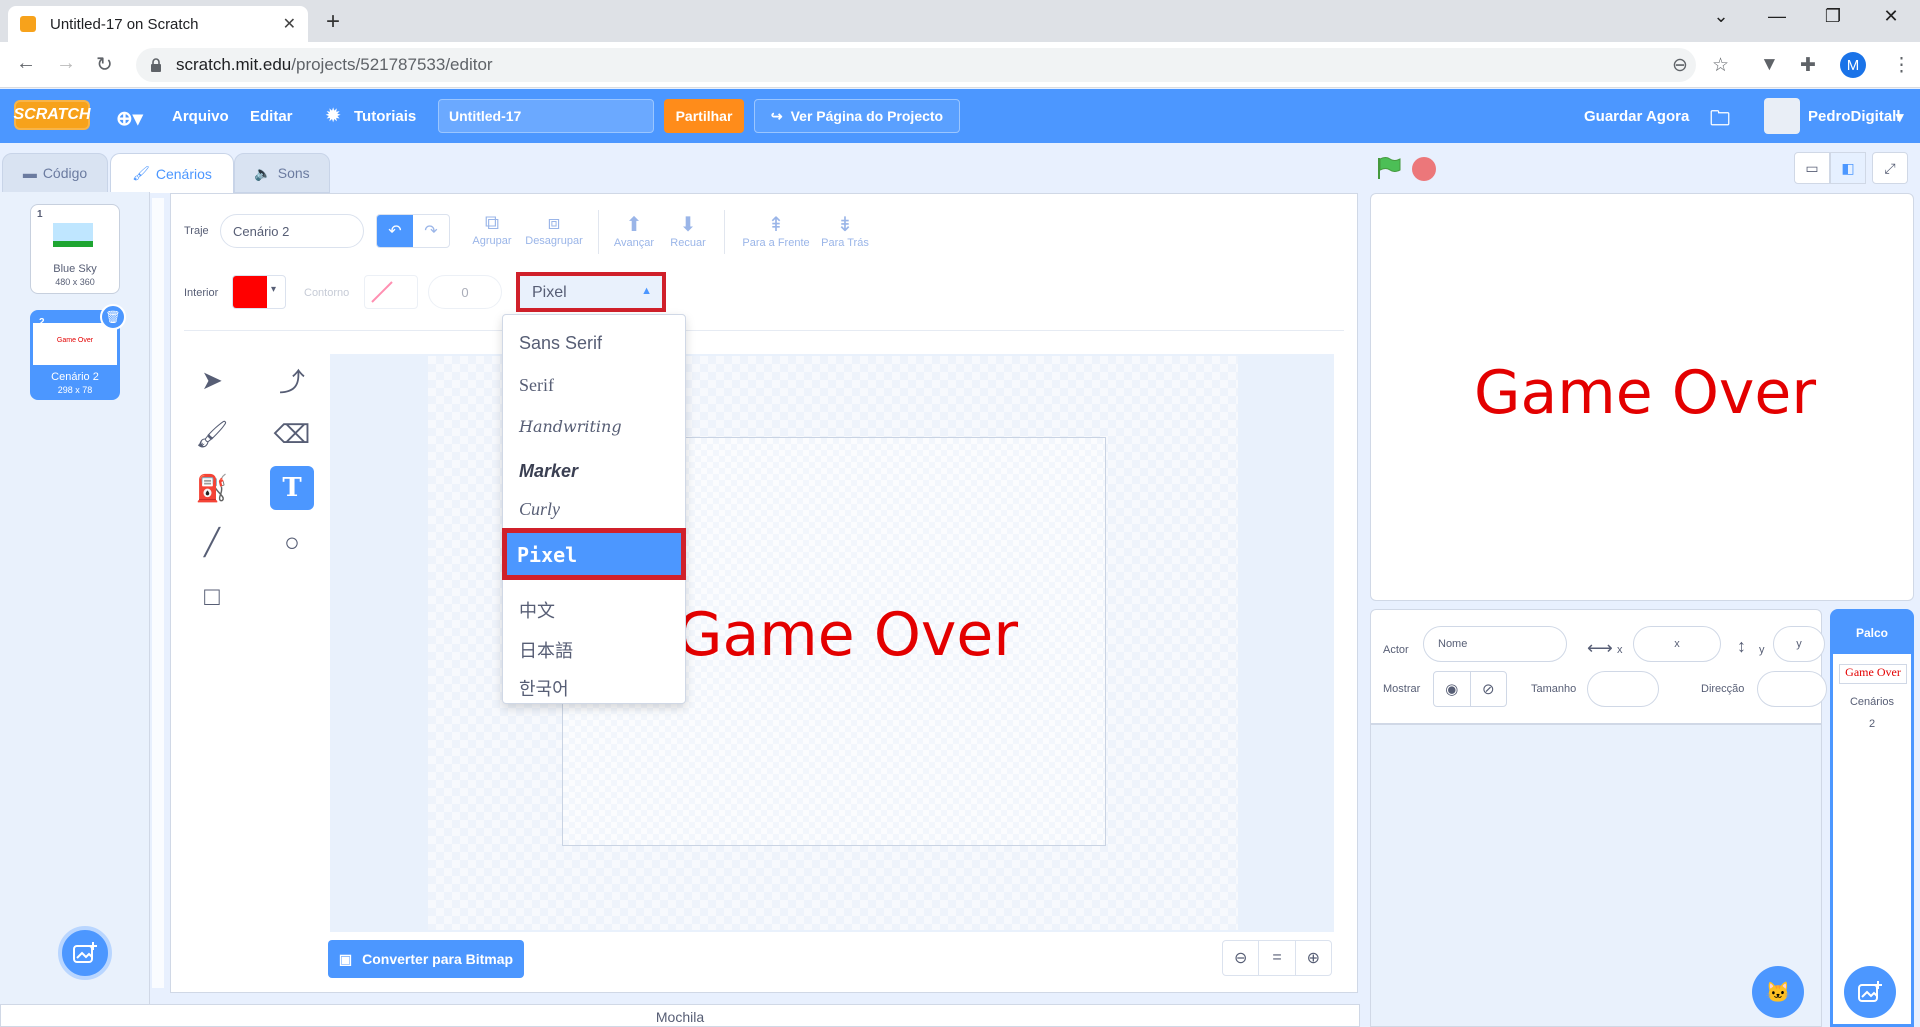 Image resolution: width=1920 pixels, height=1027 pixels. What do you see at coordinates (1854, 116) in the screenshot?
I see `username: PedroDigitall` at bounding box center [1854, 116].